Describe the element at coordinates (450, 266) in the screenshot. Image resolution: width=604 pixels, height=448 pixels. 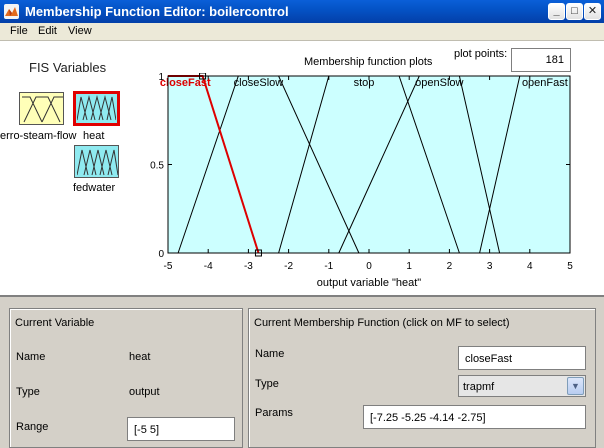
I see `x-tick-label: 2` at that location.